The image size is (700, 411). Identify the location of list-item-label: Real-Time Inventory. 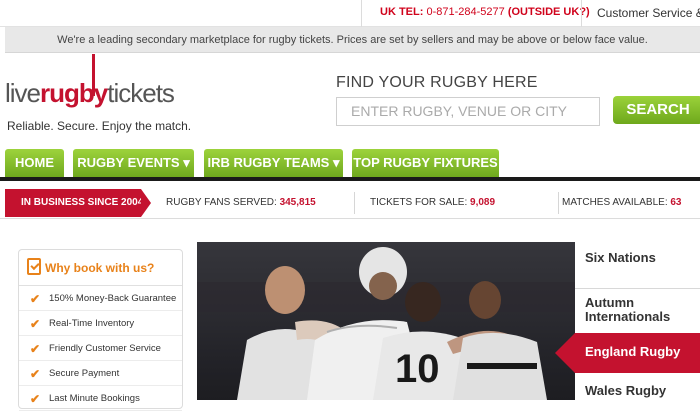
(92, 323).